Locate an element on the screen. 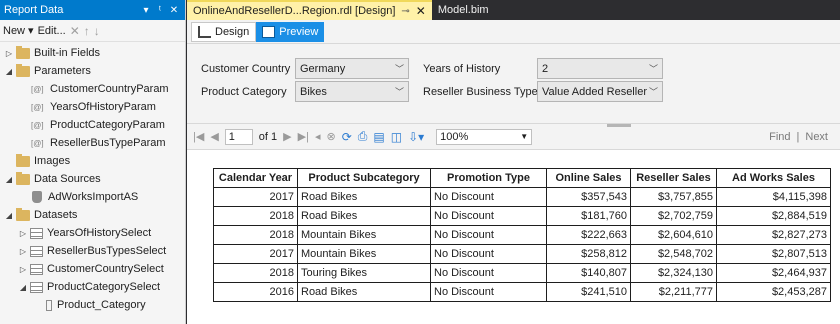 The width and height of the screenshot is (840, 324). tree-item: [@] CustomerCountryParam is located at coordinates (92, 89).